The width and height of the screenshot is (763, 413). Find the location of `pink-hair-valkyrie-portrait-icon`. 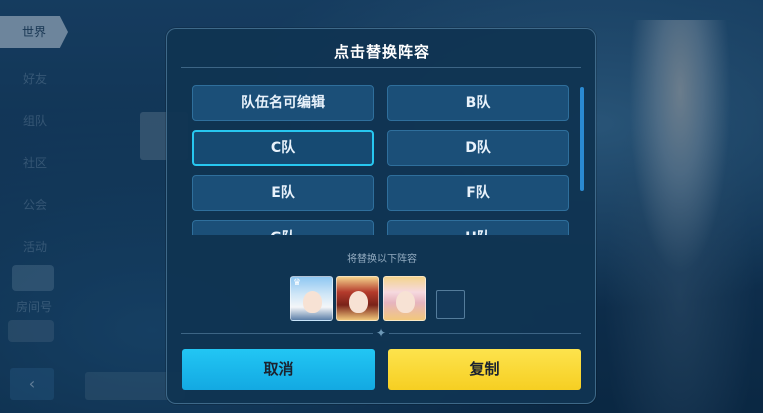

pink-hair-valkyrie-portrait-icon is located at coordinates (404, 298).